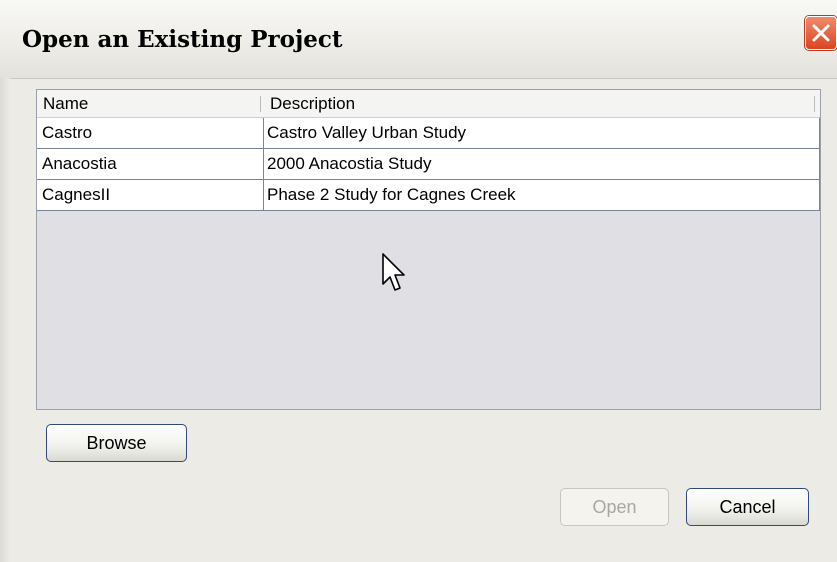 The width and height of the screenshot is (837, 562). I want to click on table-row: Castro Castro Valley Urban Study, so click(428, 133).